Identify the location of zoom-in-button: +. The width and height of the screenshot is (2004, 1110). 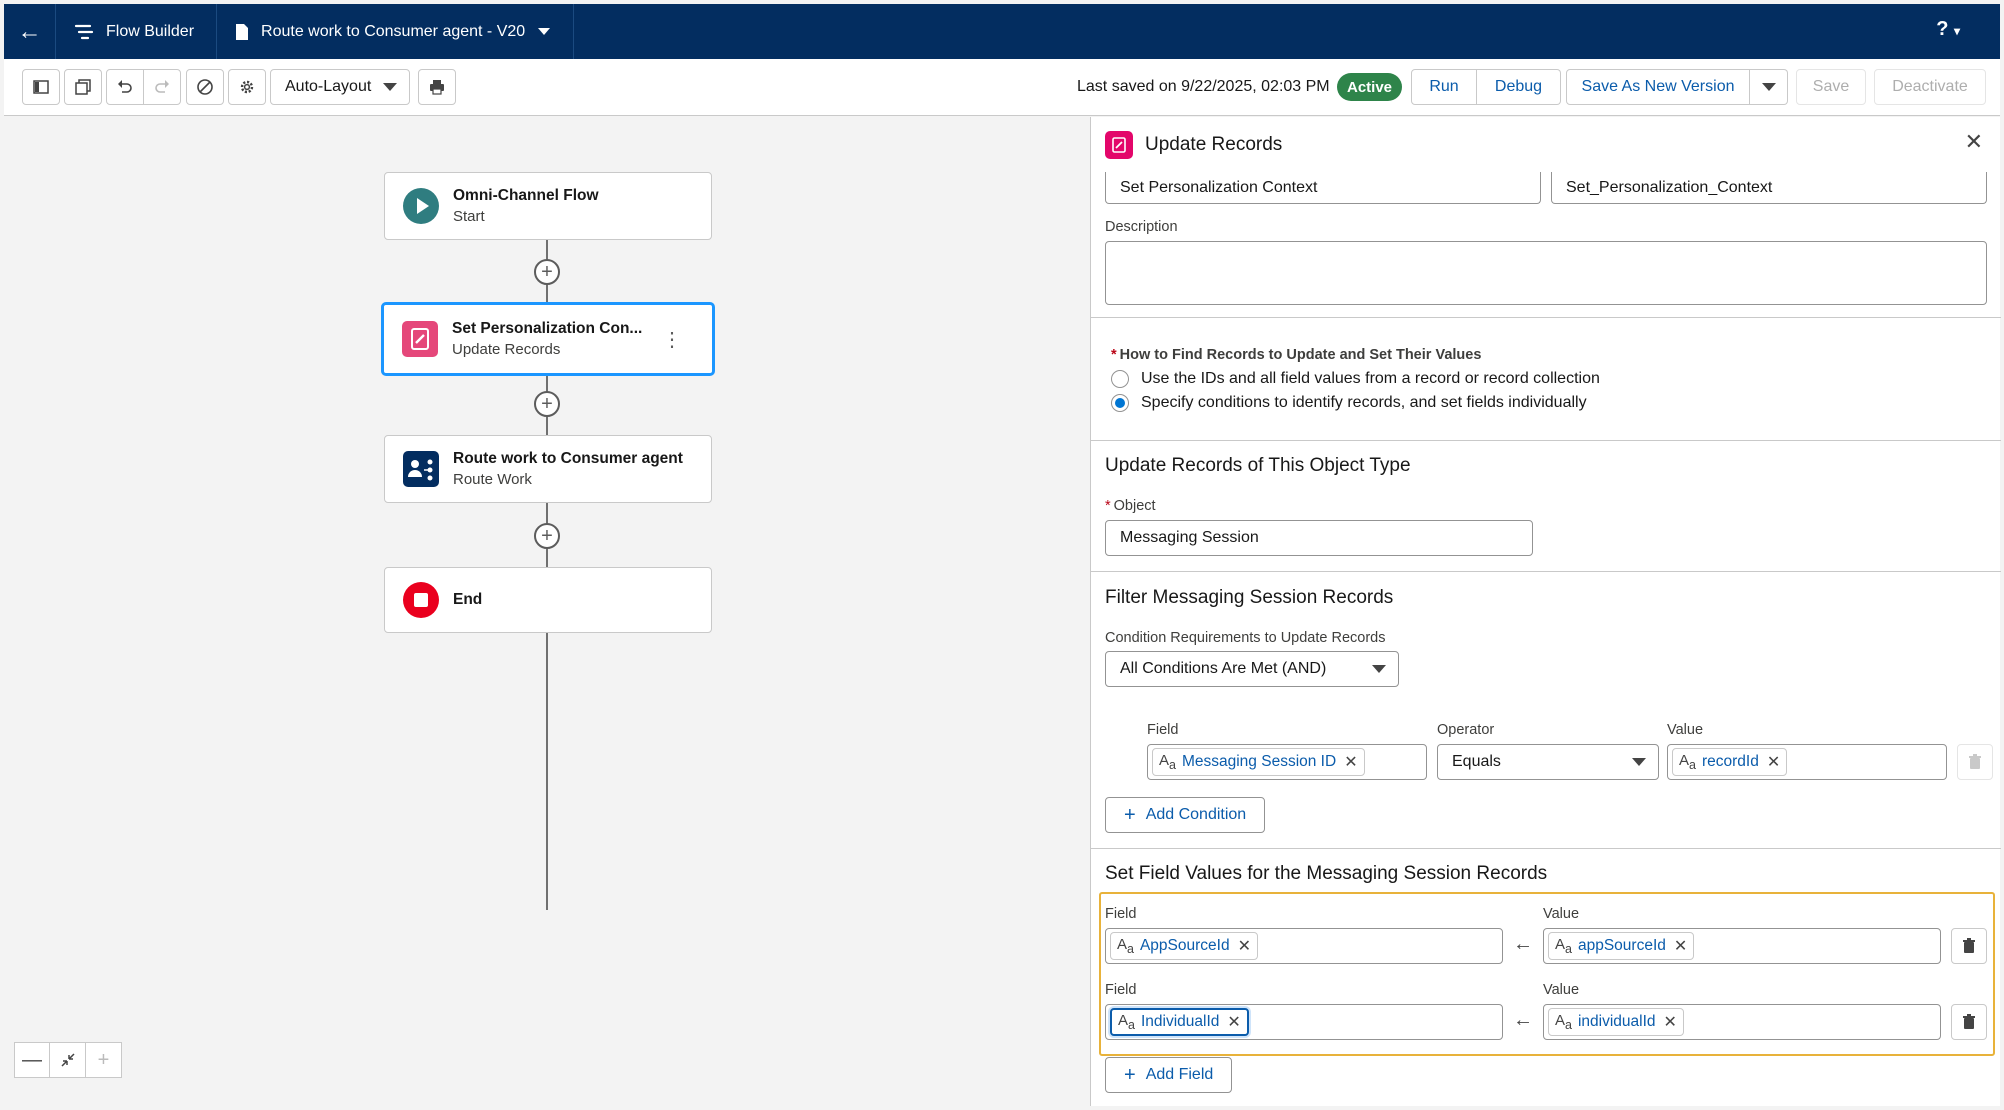
(104, 1060).